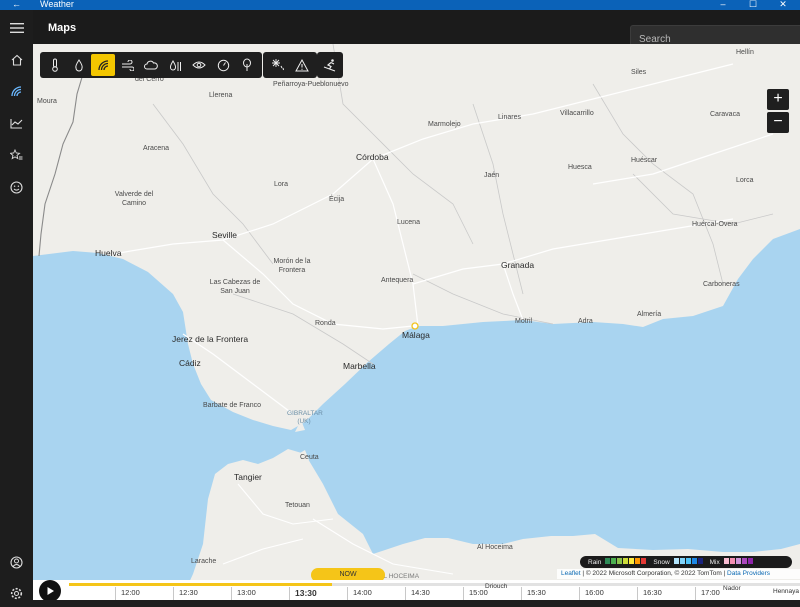 The image size is (800, 607). What do you see at coordinates (444, 124) in the screenshot?
I see `place-label: Marmolejo` at bounding box center [444, 124].